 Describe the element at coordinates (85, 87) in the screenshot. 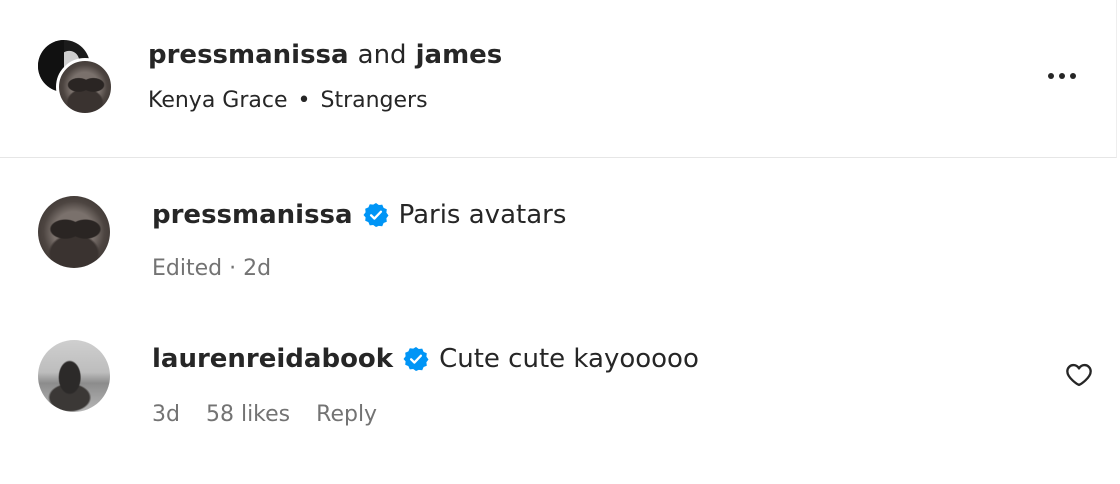

I see `avatar-pressmanissa` at that location.